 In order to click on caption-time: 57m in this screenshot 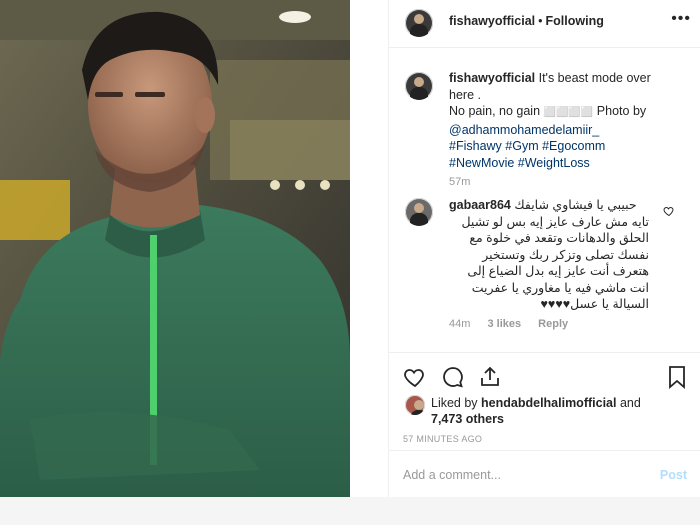, I will do `click(459, 182)`.